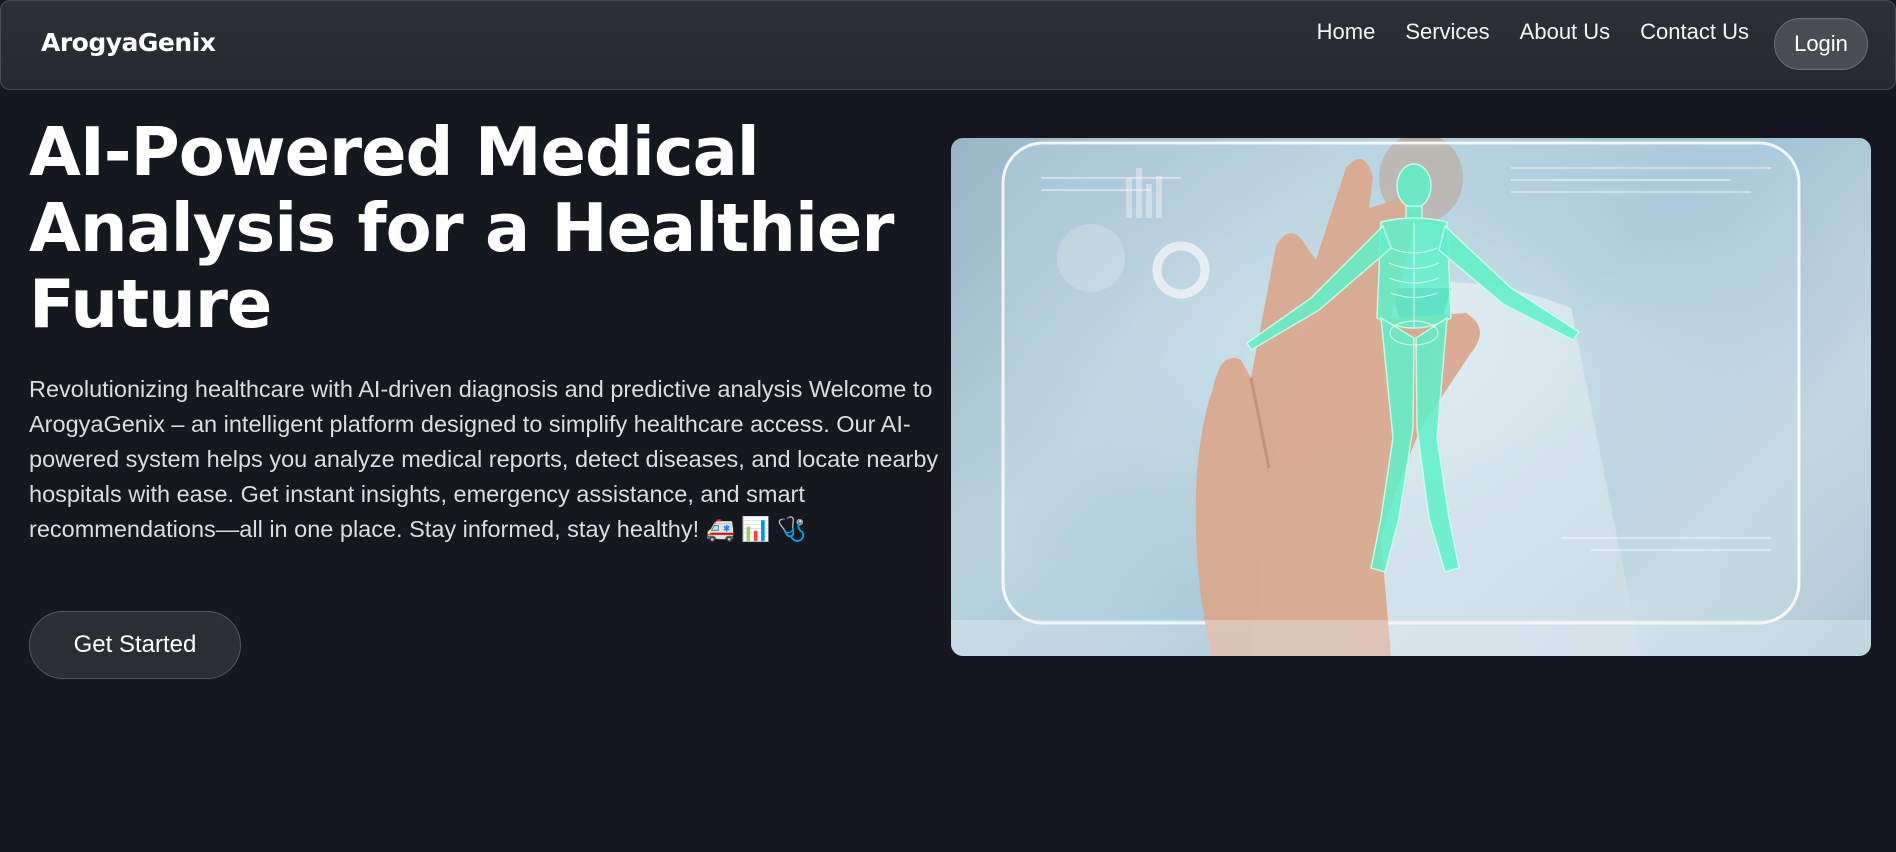 The image size is (1896, 852). I want to click on get-started-button: Get Started, so click(135, 645).